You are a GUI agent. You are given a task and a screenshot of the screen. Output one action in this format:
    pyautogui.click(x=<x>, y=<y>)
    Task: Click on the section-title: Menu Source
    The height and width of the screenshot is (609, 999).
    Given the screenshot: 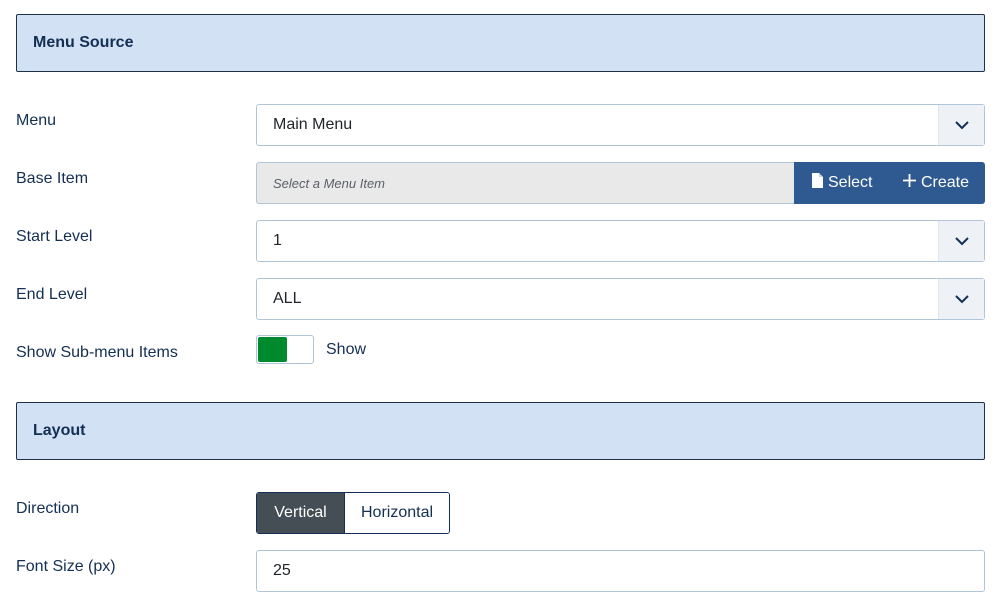 What is the action you would take?
    pyautogui.click(x=83, y=42)
    